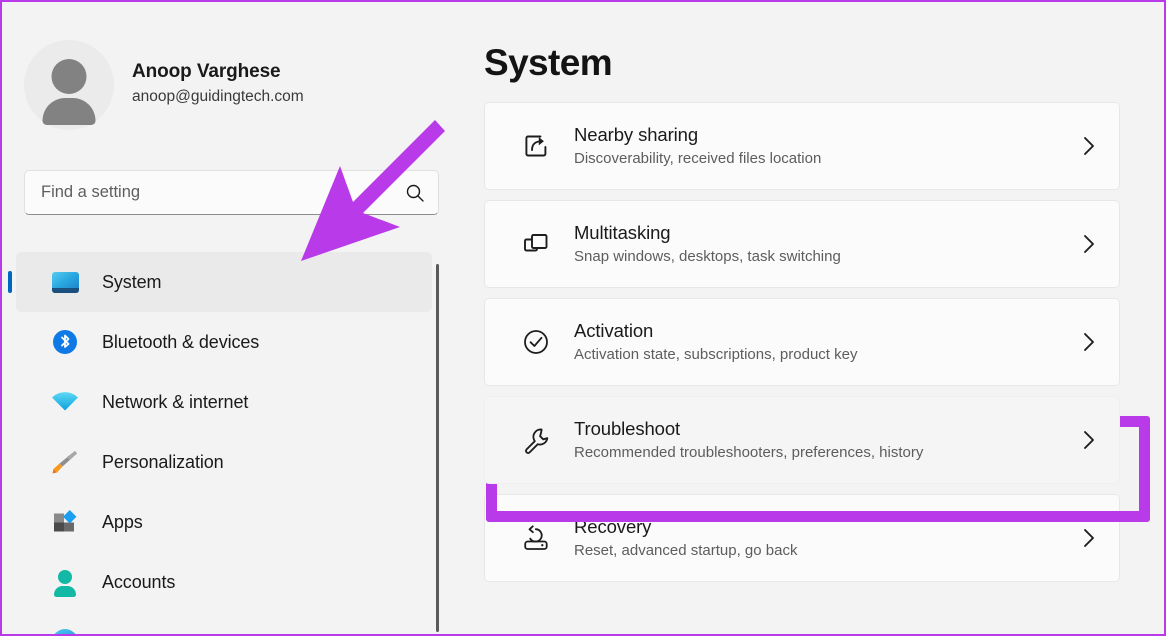 The image size is (1166, 636). What do you see at coordinates (65, 522) in the screenshot?
I see `apps-blocks-icon` at bounding box center [65, 522].